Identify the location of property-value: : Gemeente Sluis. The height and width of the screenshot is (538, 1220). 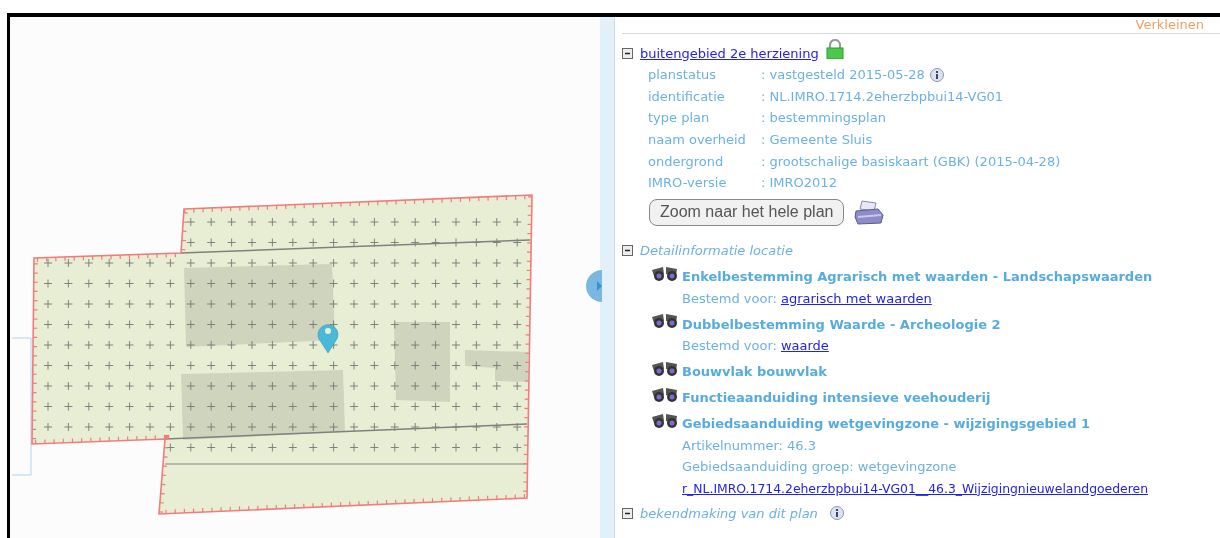
(817, 140).